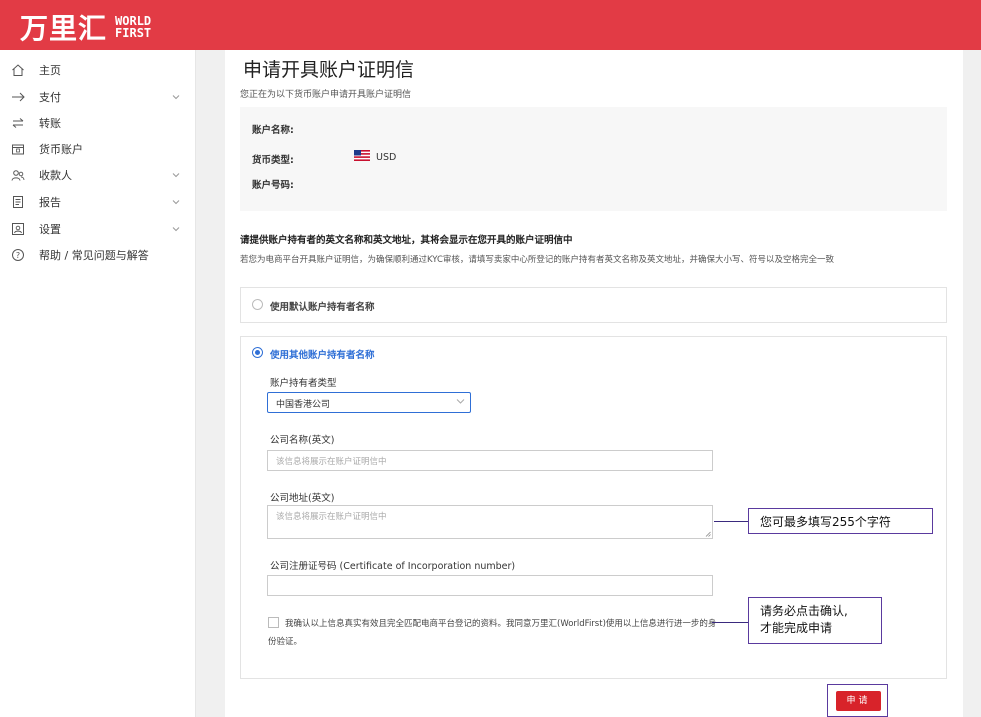  I want to click on logo-chinese-text: 万里汇, so click(64, 28).